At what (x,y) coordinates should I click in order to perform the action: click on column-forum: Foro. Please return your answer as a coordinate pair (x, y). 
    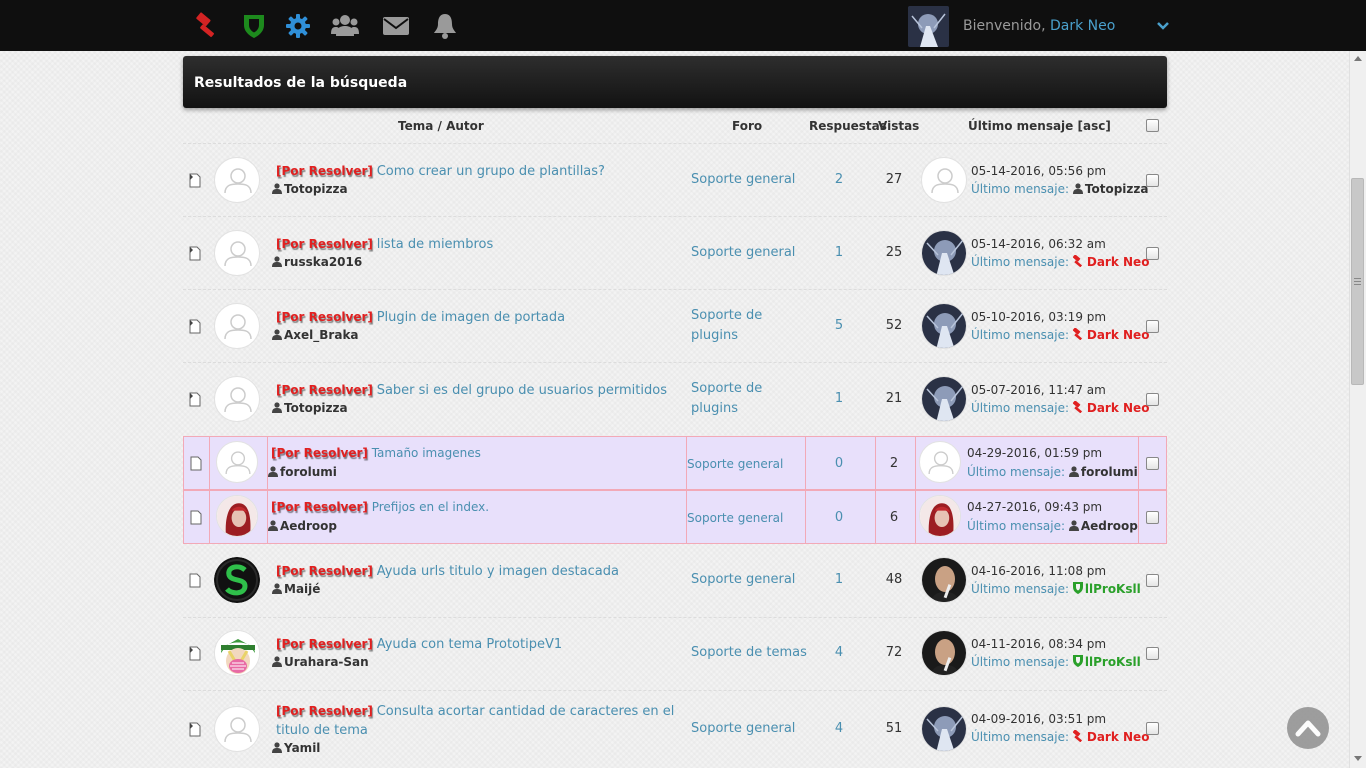
    Looking at the image, I should click on (747, 126).